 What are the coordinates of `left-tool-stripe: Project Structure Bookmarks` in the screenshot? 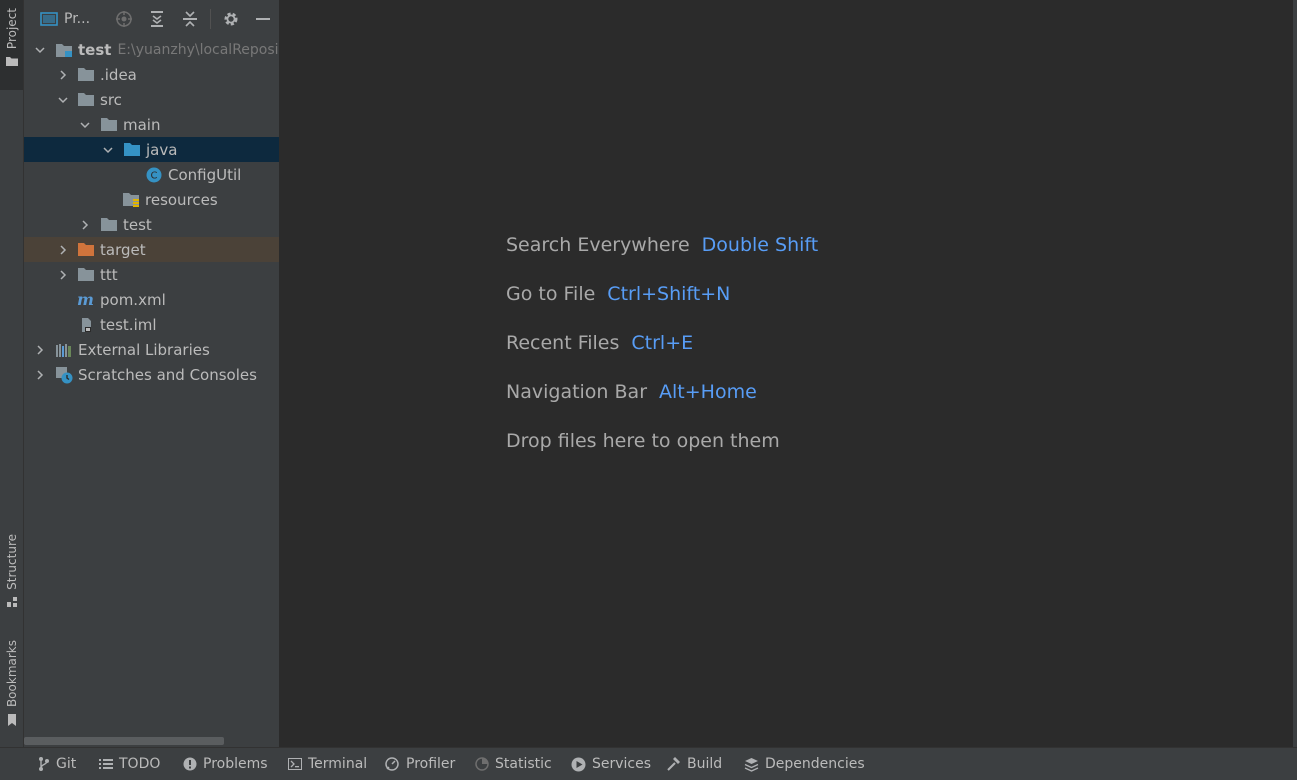 It's located at (12, 373).